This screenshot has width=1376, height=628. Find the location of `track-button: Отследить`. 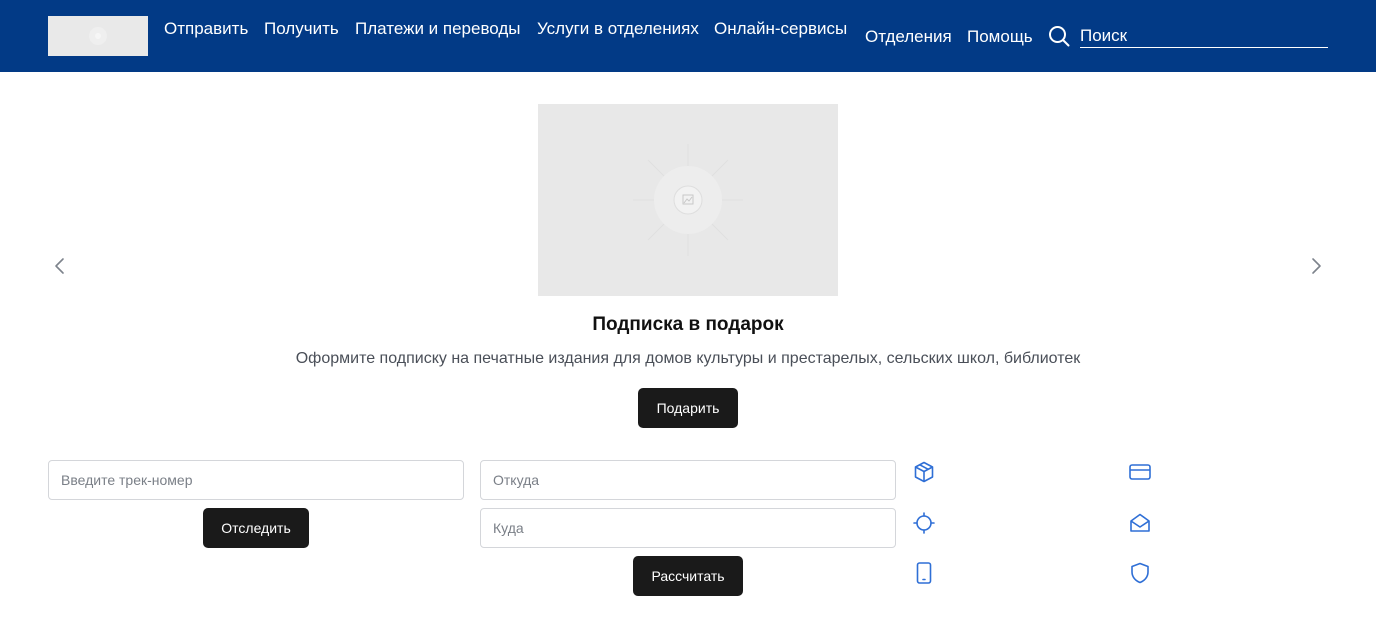

track-button: Отследить is located at coordinates (256, 528).